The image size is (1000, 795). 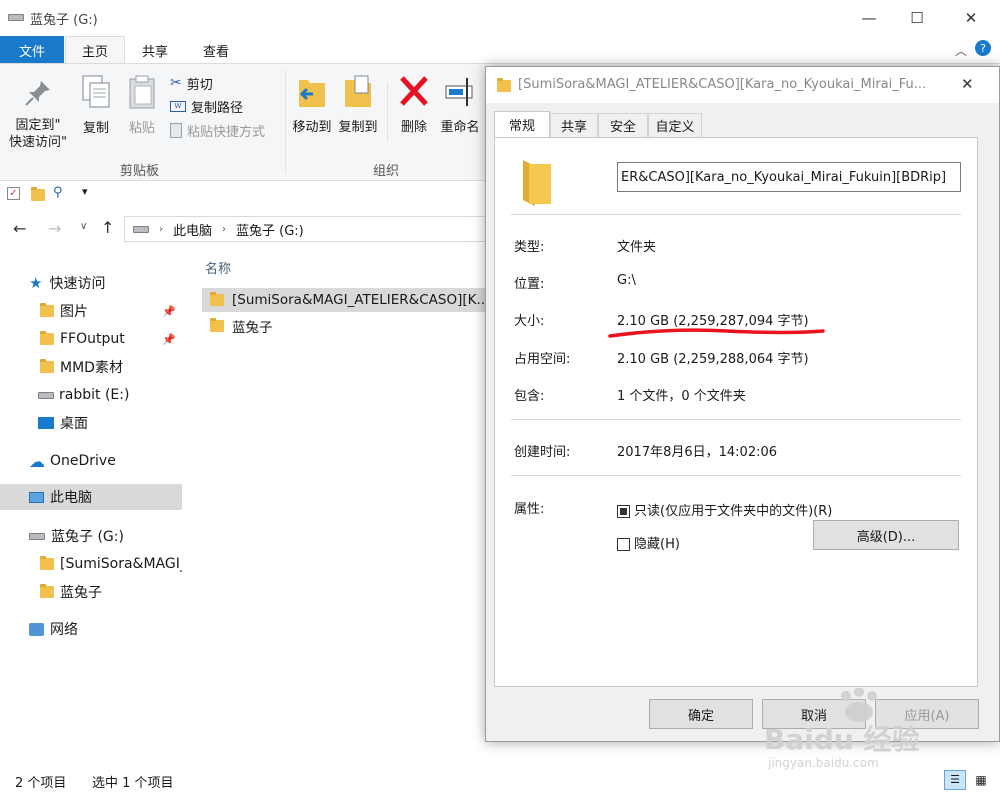 What do you see at coordinates (217, 108) in the screenshot?
I see `copy-path-label: 复制路径` at bounding box center [217, 108].